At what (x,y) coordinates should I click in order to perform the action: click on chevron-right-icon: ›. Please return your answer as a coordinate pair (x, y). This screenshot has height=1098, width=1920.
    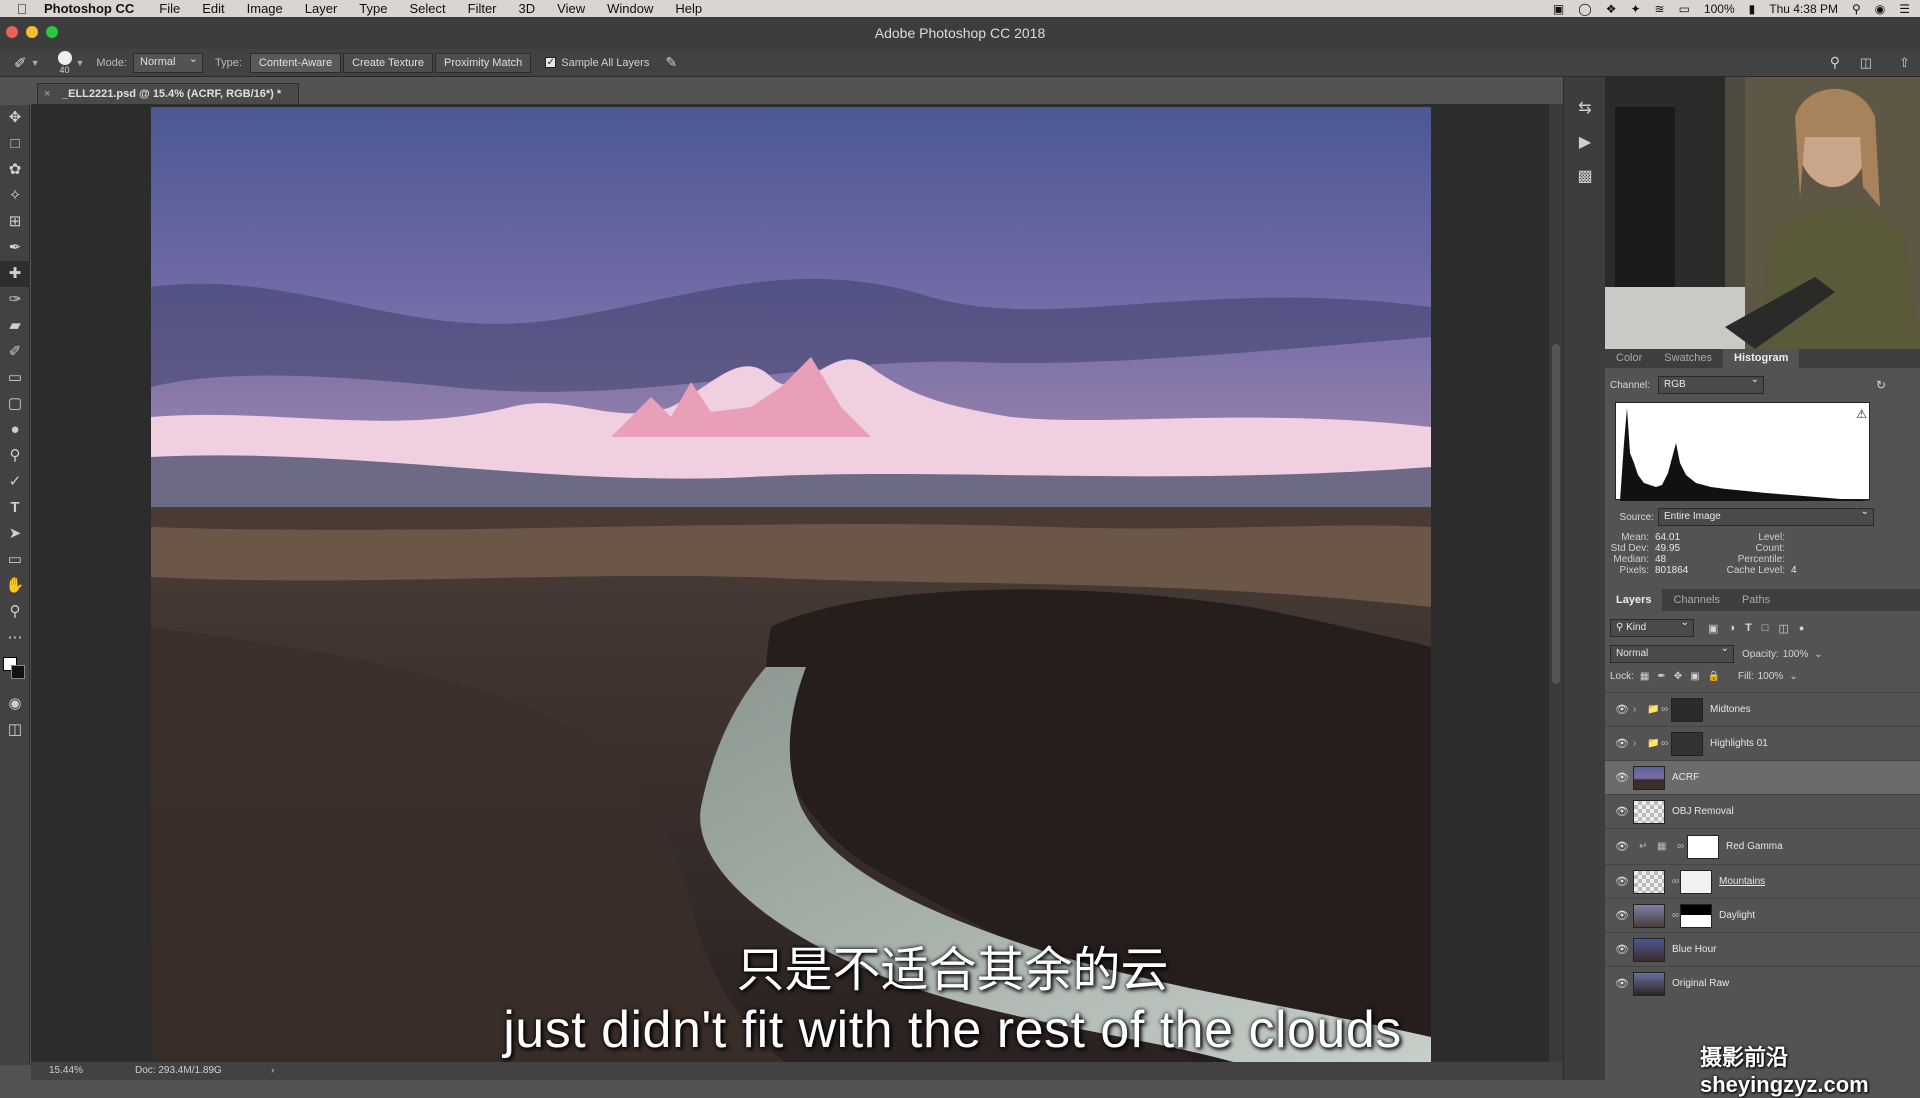
    Looking at the image, I should click on (1640, 743).